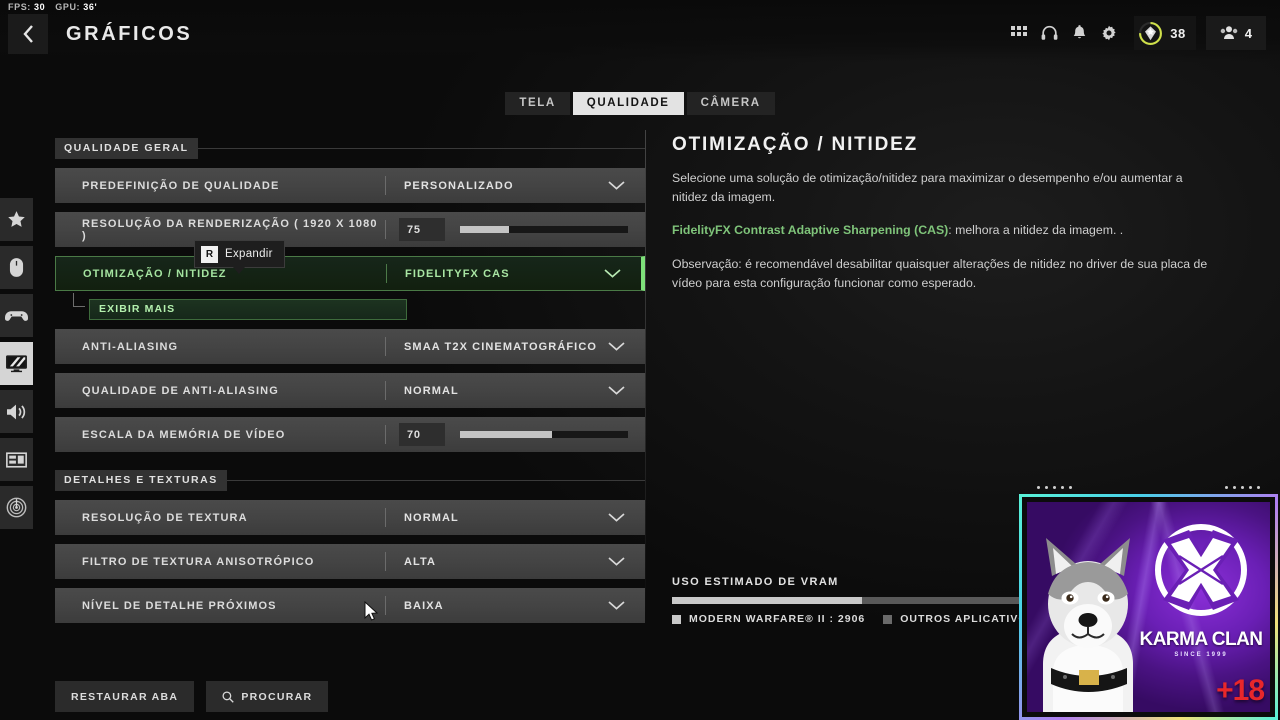 The width and height of the screenshot is (1280, 720). I want to click on setting-row-anti-aliasing: ANTI-ALIASING SMAA T2X CINEMATOGRÁFICO, so click(350, 346).